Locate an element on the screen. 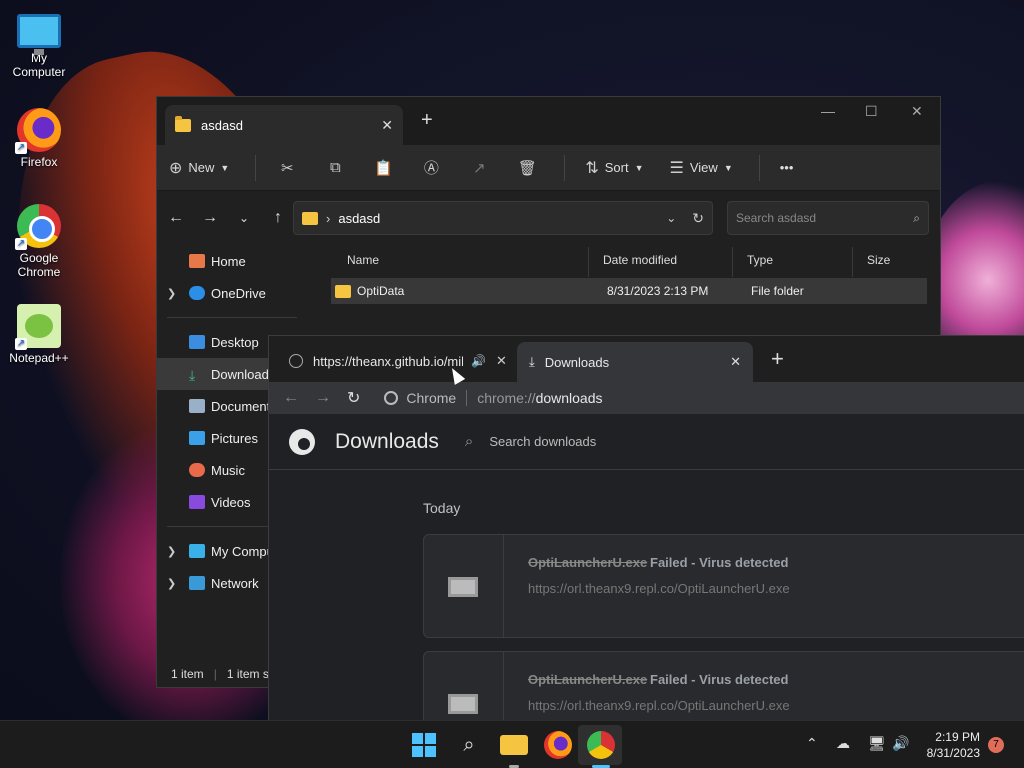  desktop-icon-my-computer: My Computer is located at coordinates (39, 43).